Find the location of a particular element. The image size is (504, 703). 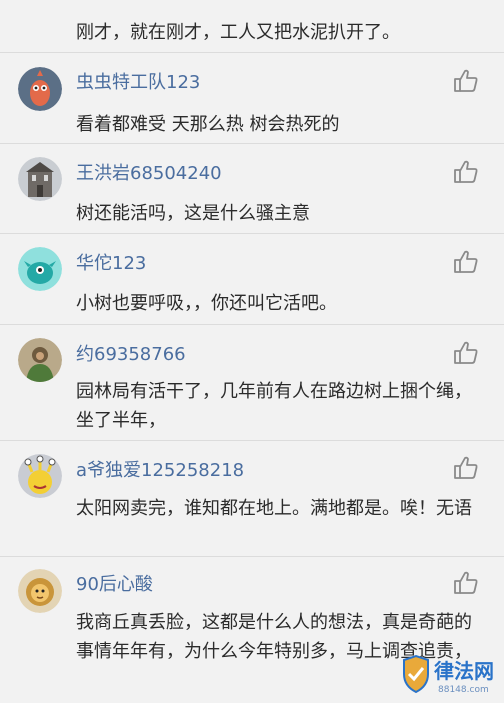

username: 约69358766 is located at coordinates (131, 353).